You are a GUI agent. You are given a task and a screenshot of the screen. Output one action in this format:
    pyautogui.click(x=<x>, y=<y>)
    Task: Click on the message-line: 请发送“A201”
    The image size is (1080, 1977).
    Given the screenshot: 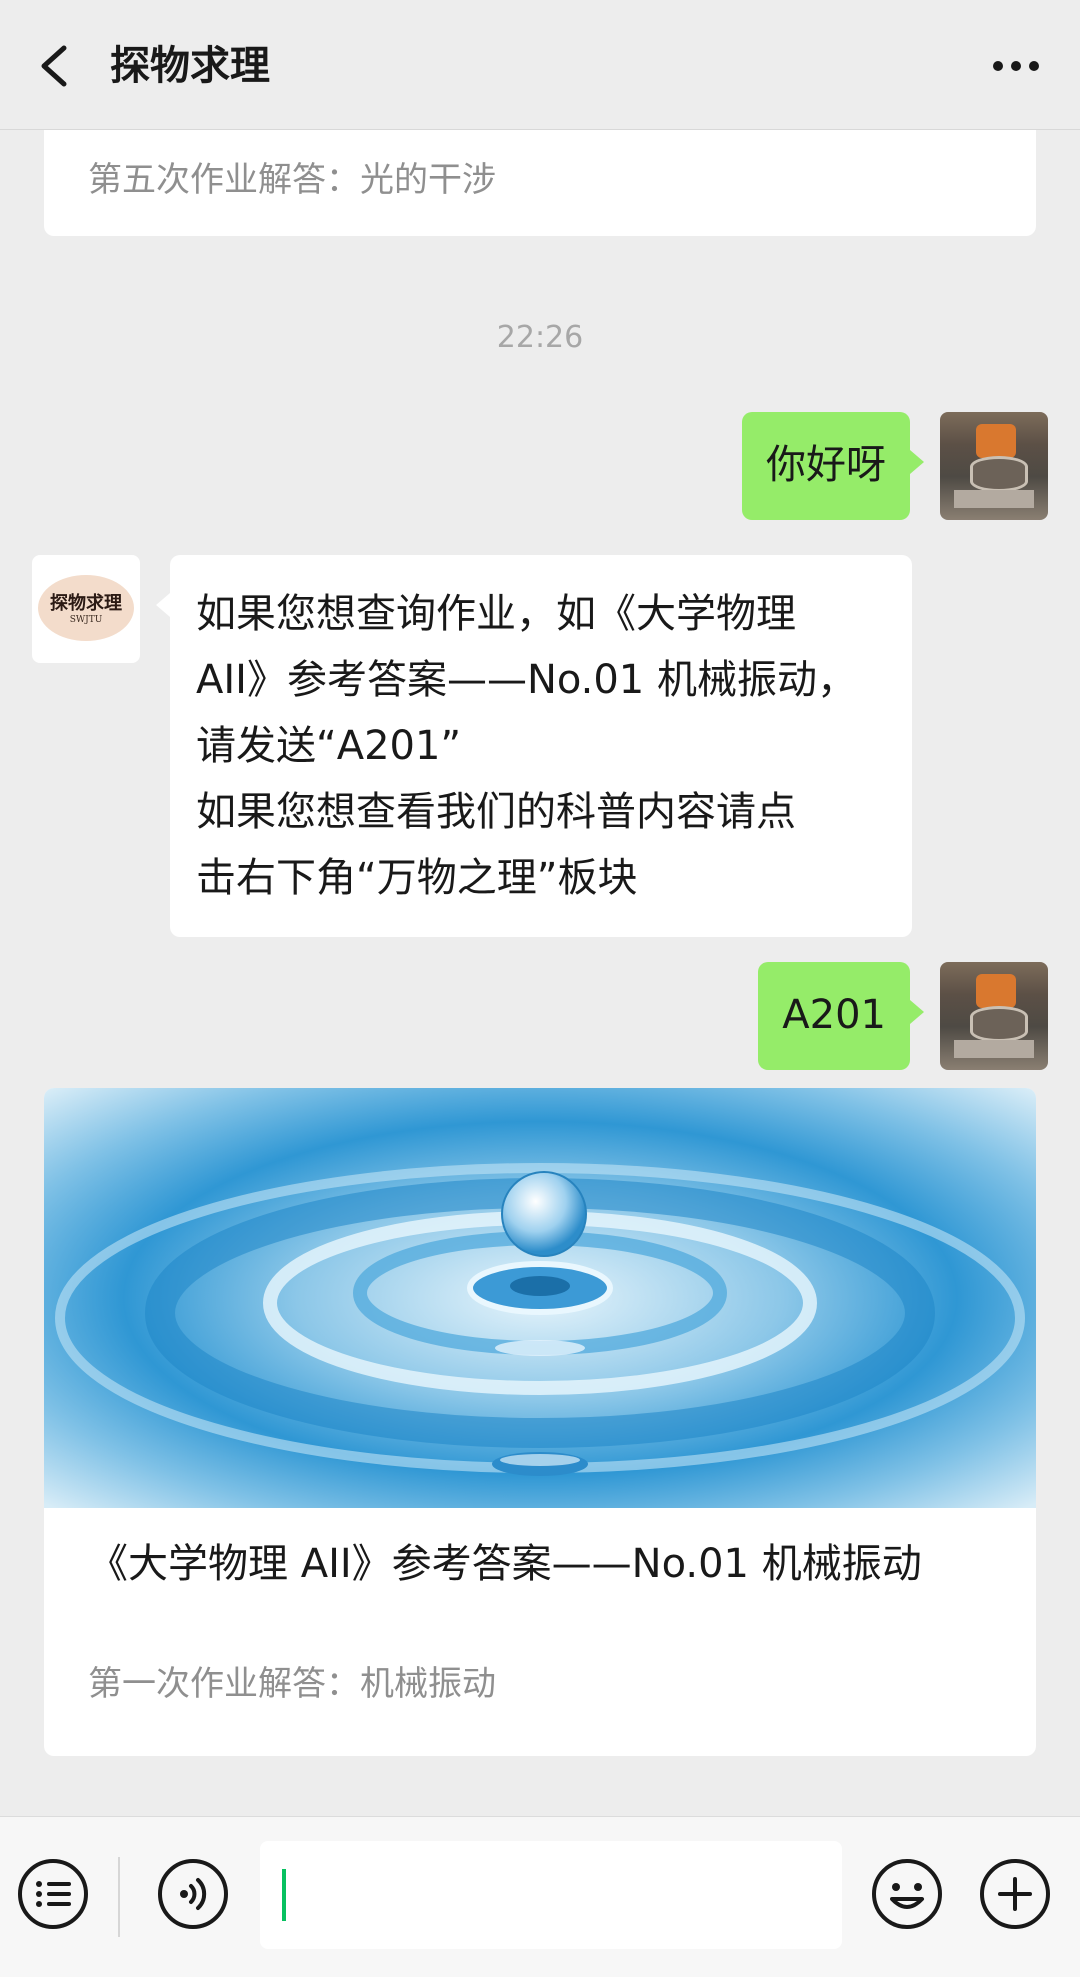 What is the action you would take?
    pyautogui.click(x=329, y=746)
    